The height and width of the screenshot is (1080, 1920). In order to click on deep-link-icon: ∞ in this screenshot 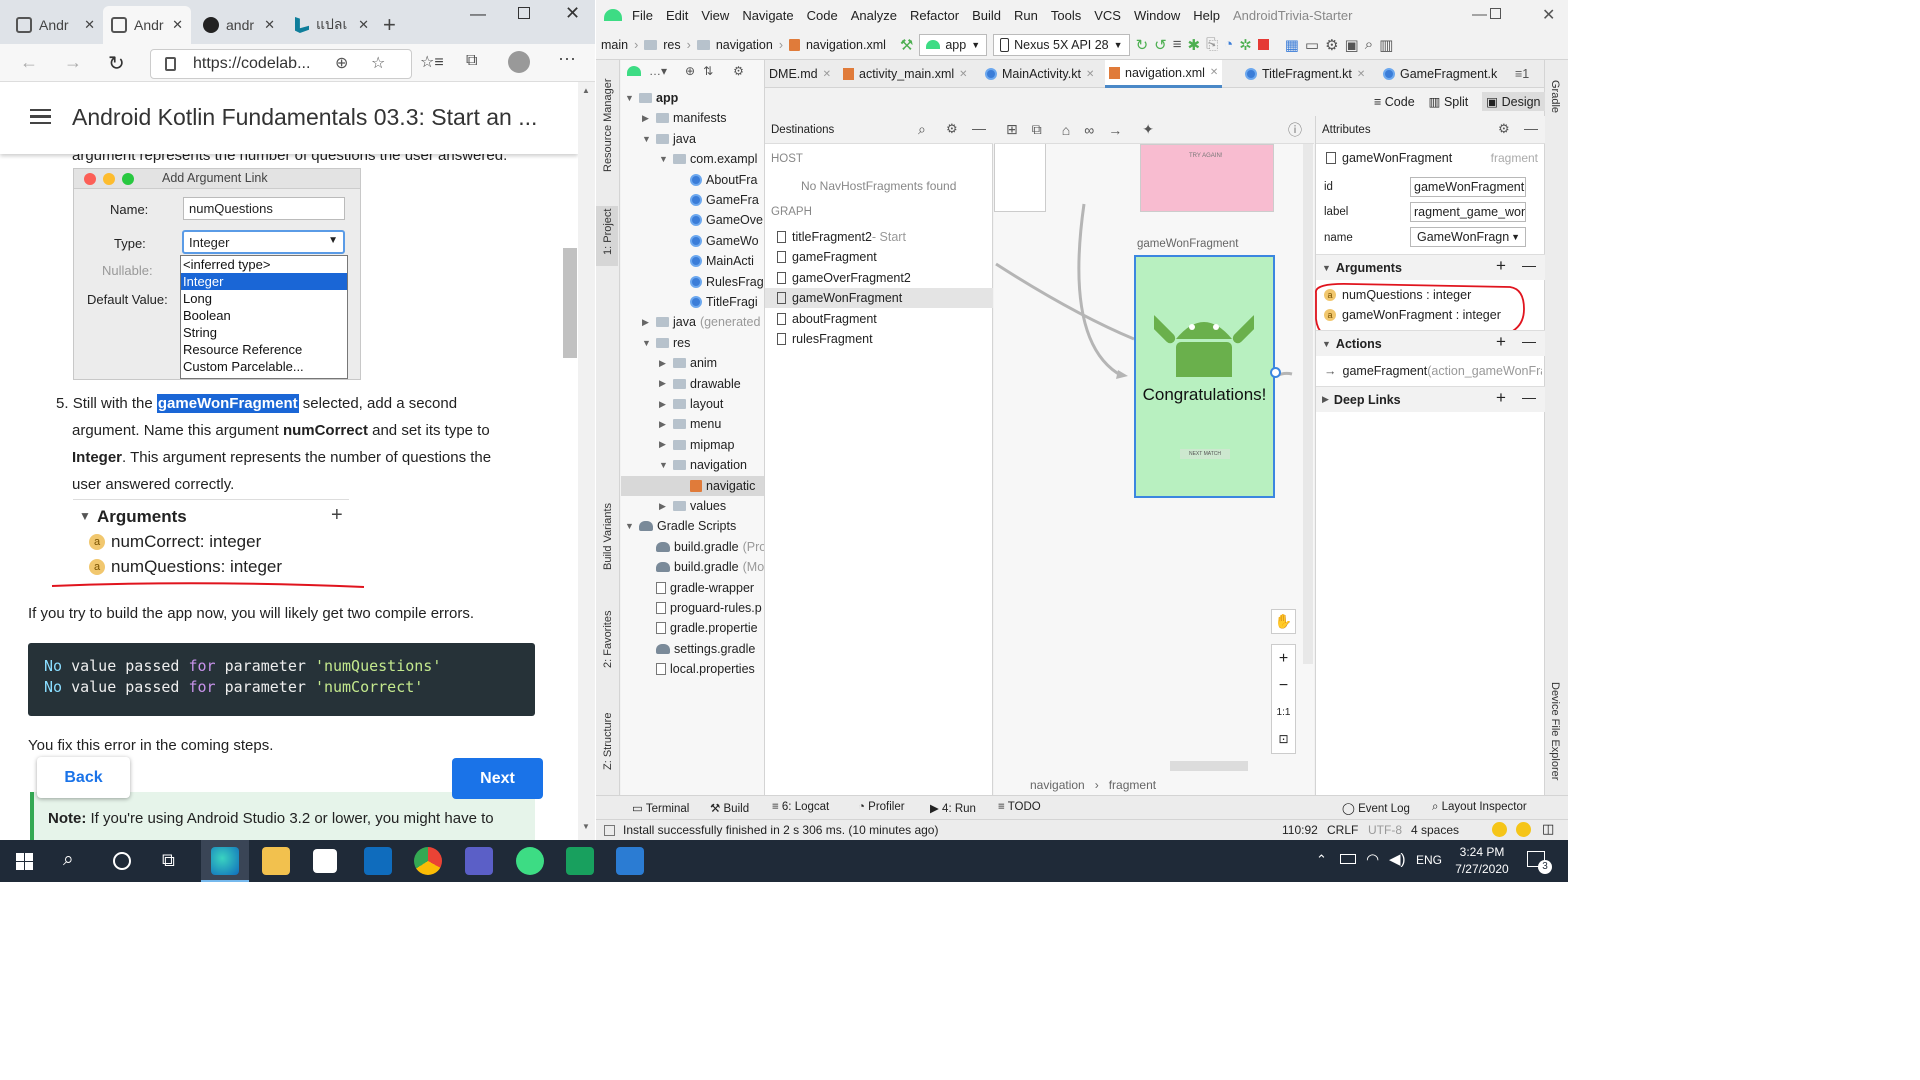, I will do `click(1089, 130)`.